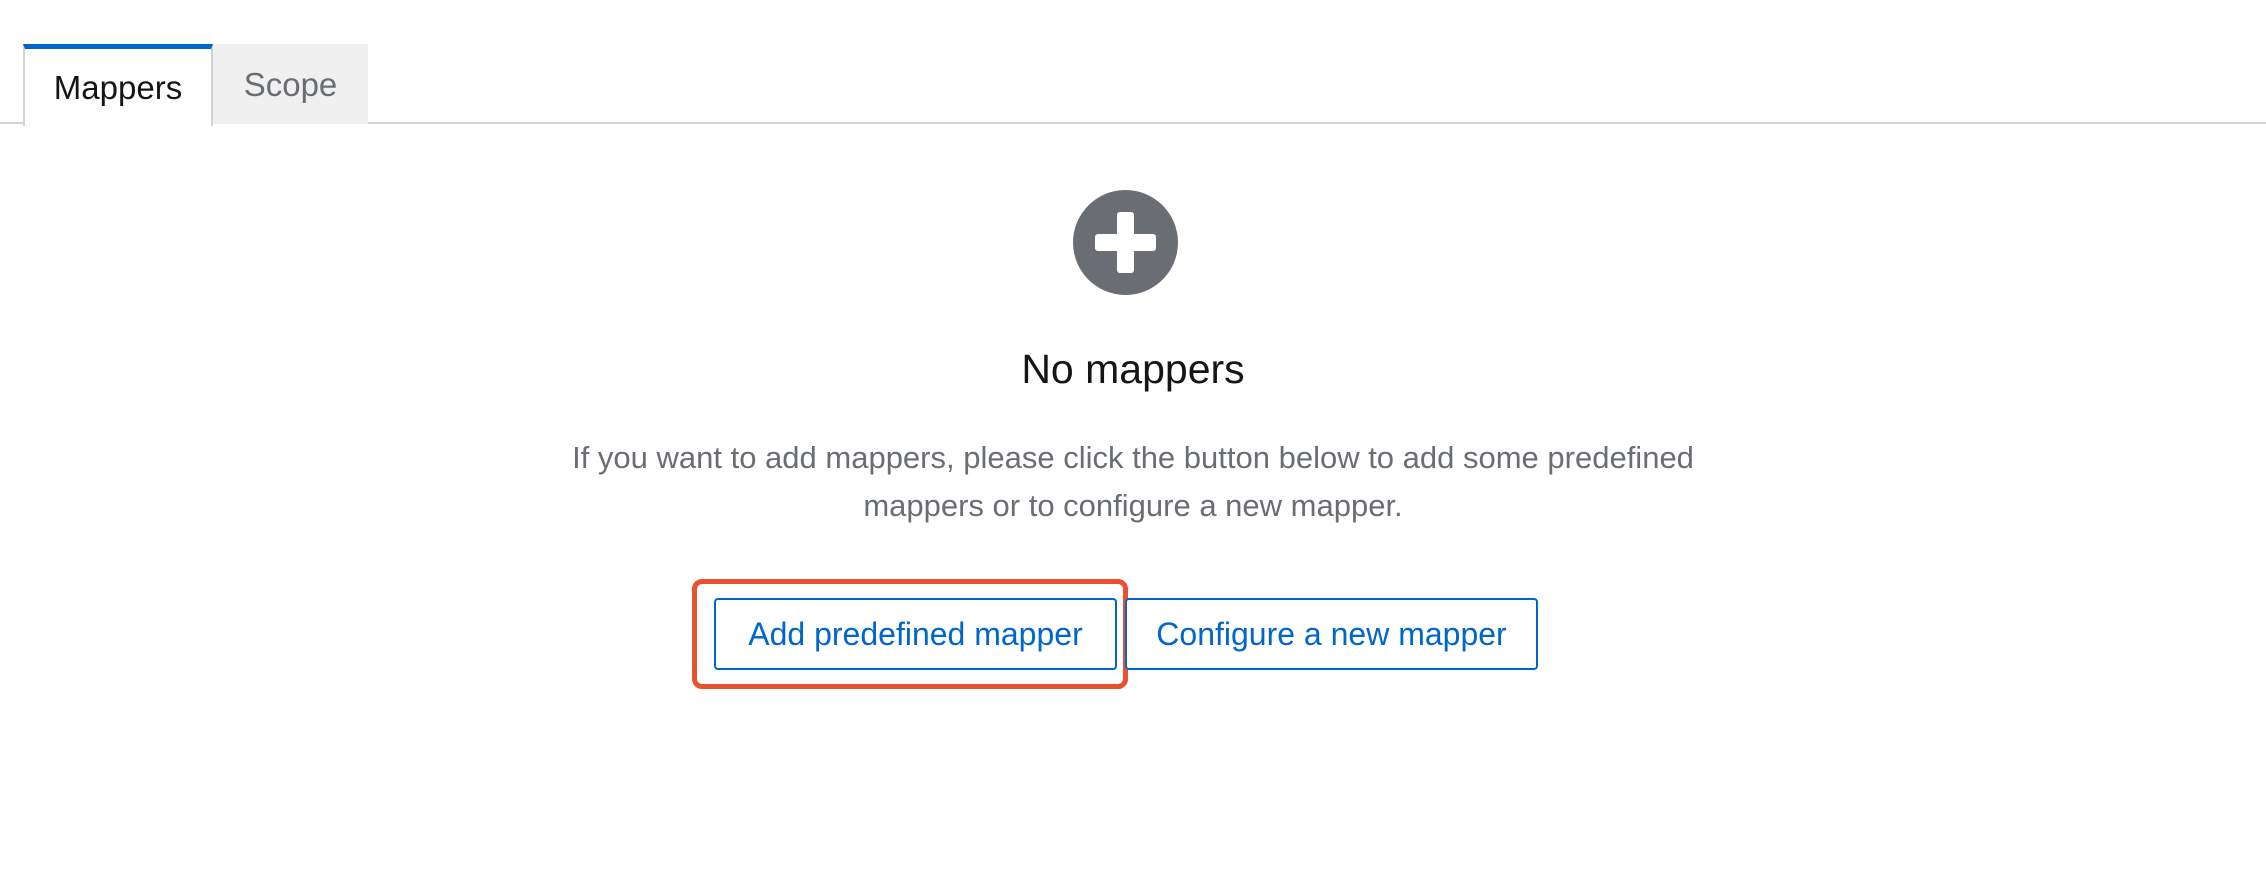  What do you see at coordinates (915, 634) in the screenshot?
I see `add-predefined-mapper-button: Add predefined mapper` at bounding box center [915, 634].